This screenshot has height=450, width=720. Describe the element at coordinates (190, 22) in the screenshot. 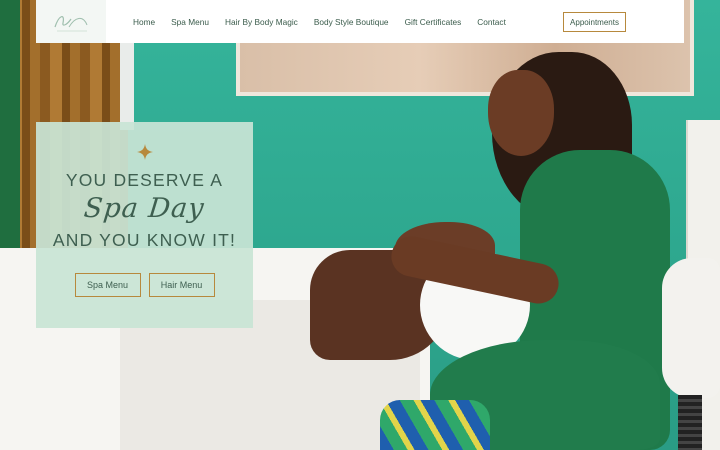

I see `nav-spa-menu: Spa Menu` at that location.